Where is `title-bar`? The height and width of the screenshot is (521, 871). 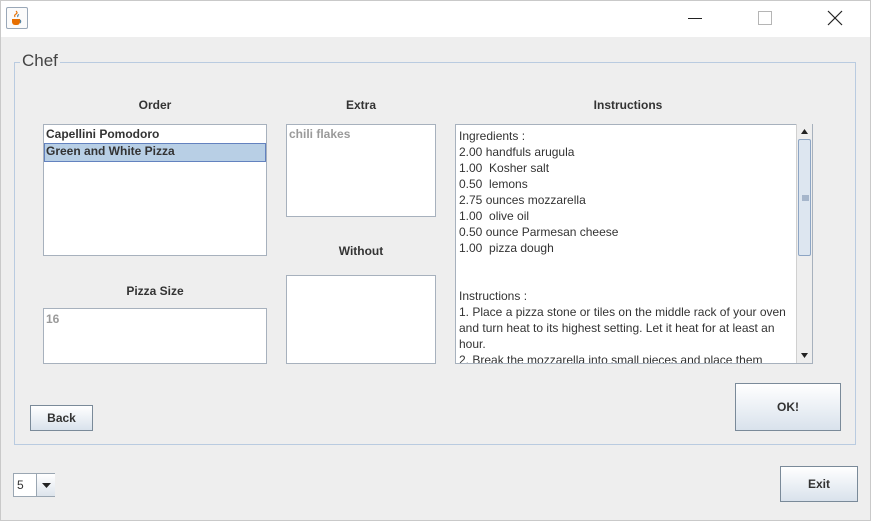
title-bar is located at coordinates (435, 18).